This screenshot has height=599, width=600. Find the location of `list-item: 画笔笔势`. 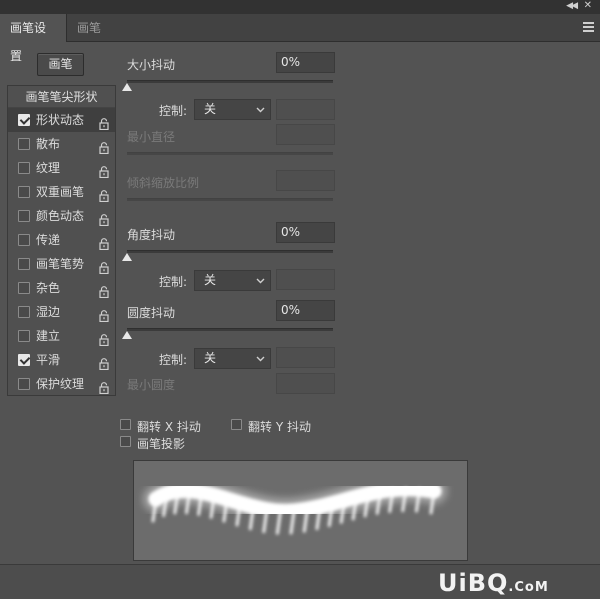

list-item: 画笔笔势 is located at coordinates (61, 264).